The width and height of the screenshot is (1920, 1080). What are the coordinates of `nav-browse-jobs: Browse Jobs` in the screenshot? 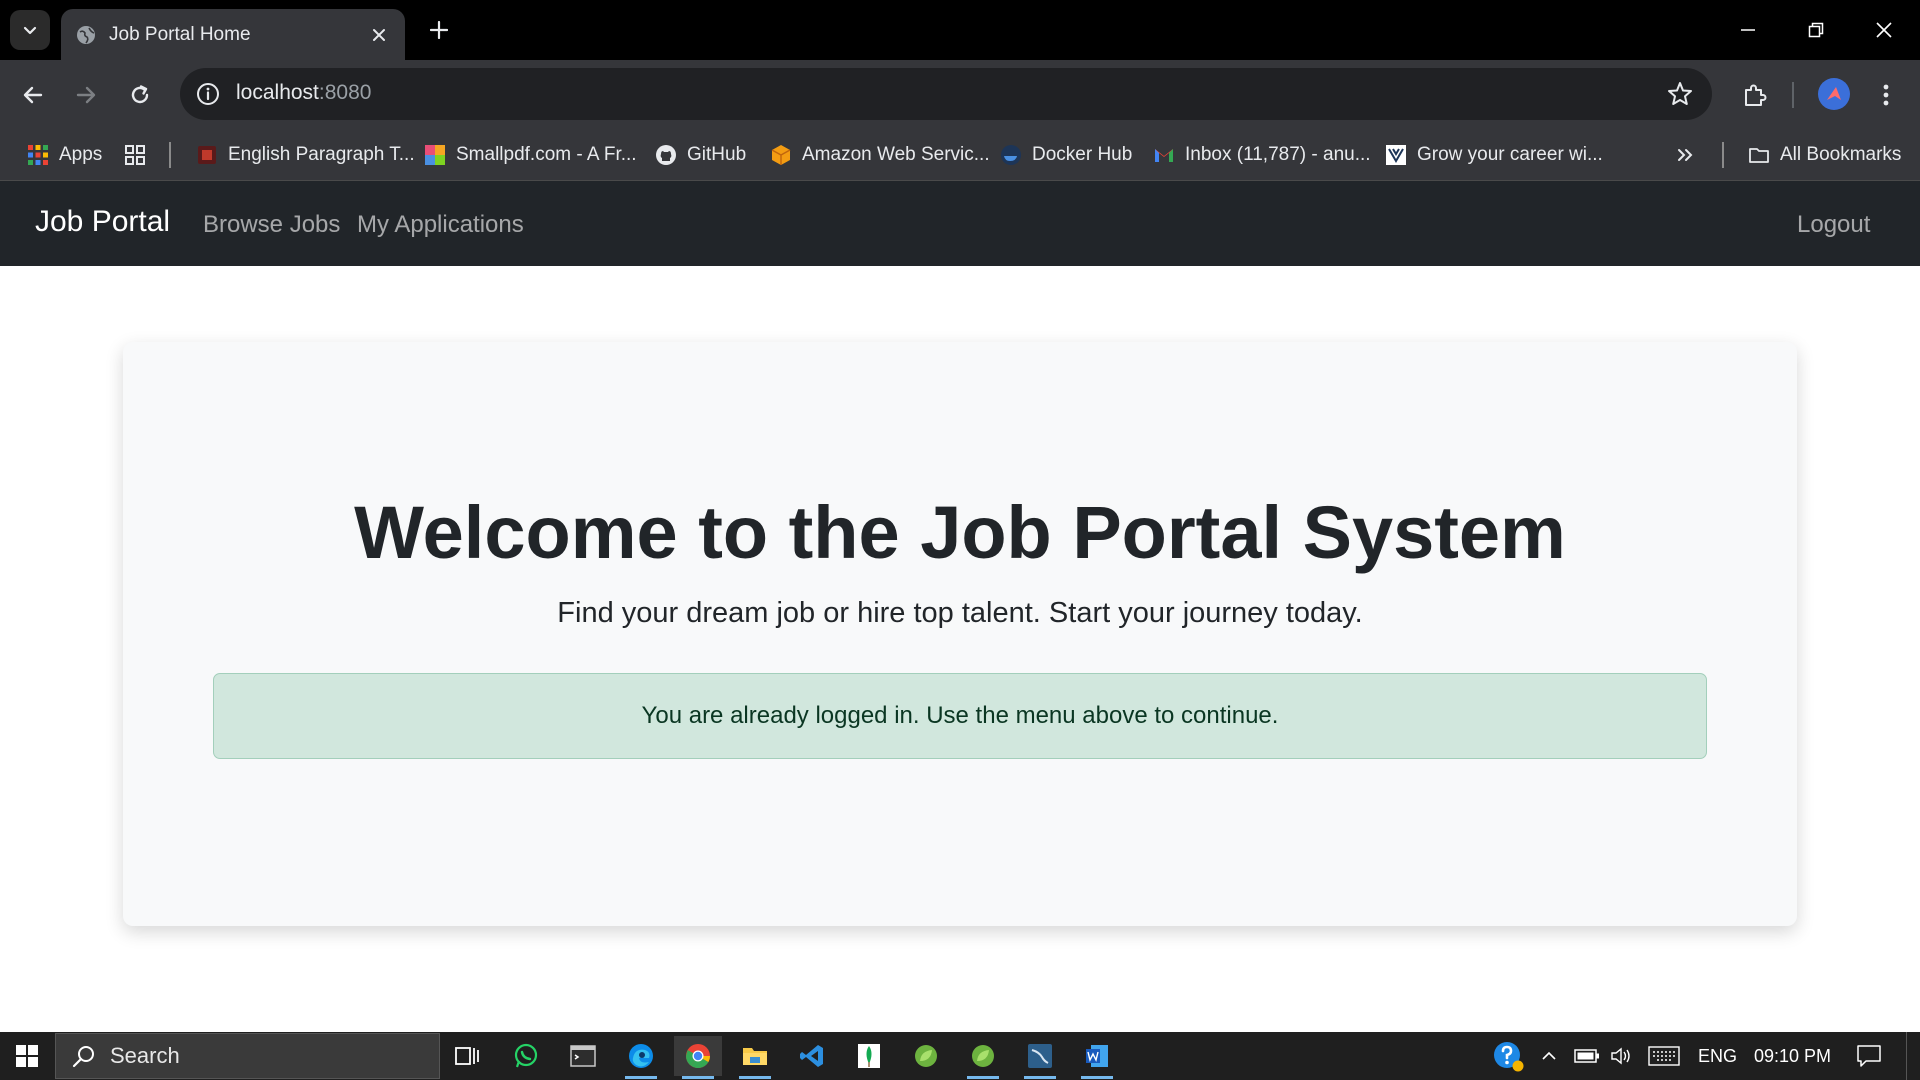 It's located at (271, 225).